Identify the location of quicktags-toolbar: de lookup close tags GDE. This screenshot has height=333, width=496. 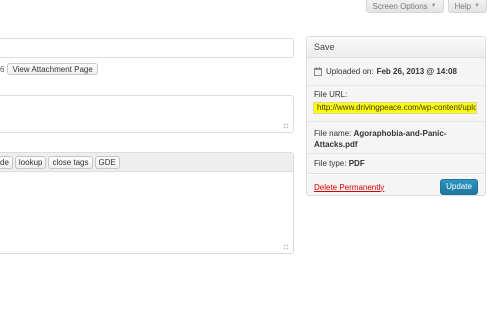
(146, 162).